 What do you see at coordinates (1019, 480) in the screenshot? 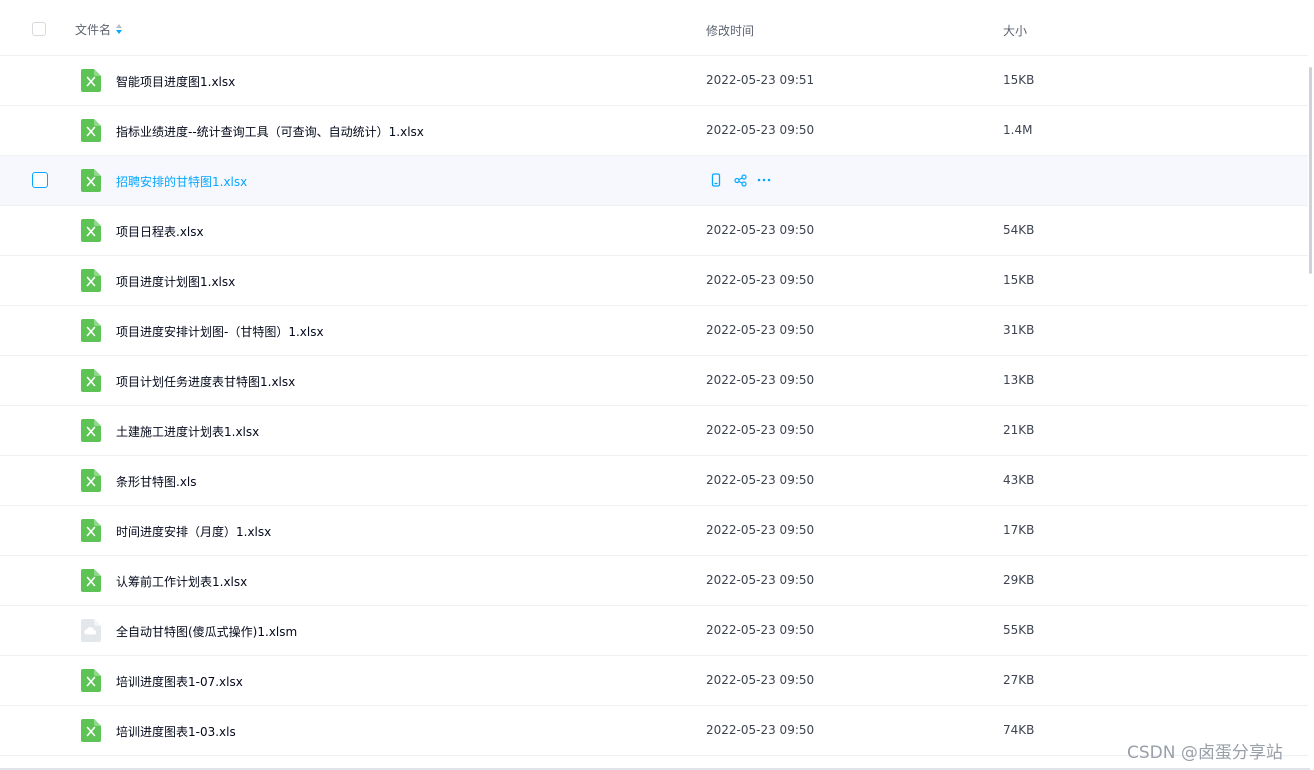
I see `file-size: 43KB` at bounding box center [1019, 480].